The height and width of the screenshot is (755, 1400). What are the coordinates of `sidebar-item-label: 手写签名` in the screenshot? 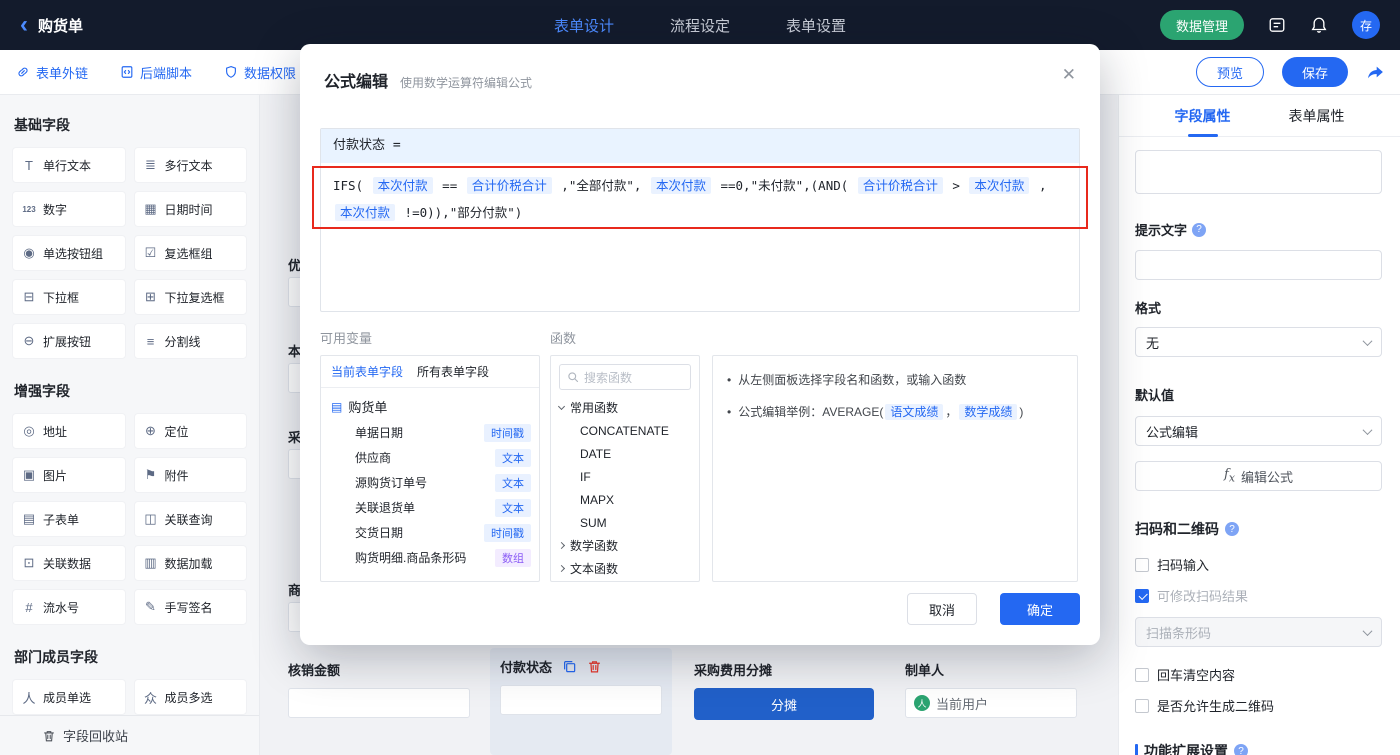 It's located at (188, 607).